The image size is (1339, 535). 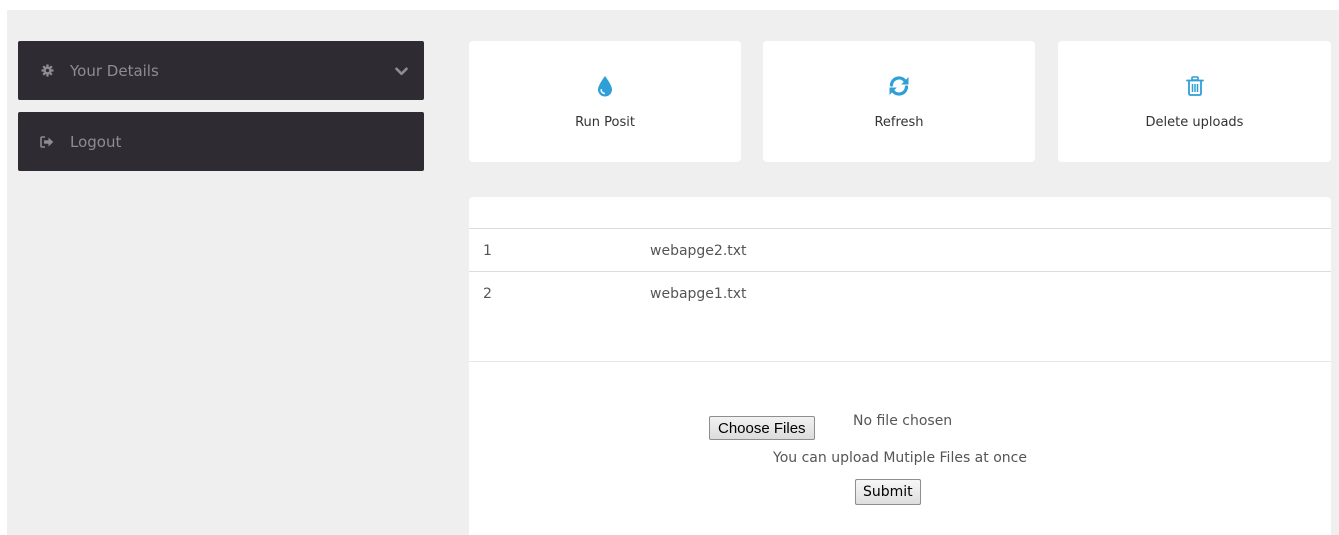 I want to click on gear-icon, so click(x=47, y=71).